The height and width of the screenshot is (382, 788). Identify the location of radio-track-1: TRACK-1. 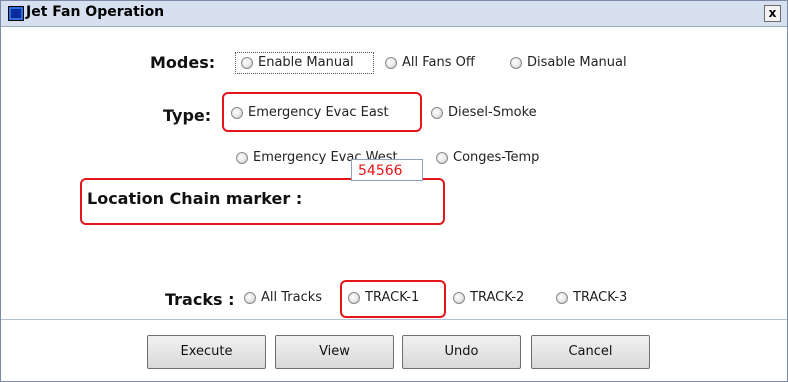
(383, 297).